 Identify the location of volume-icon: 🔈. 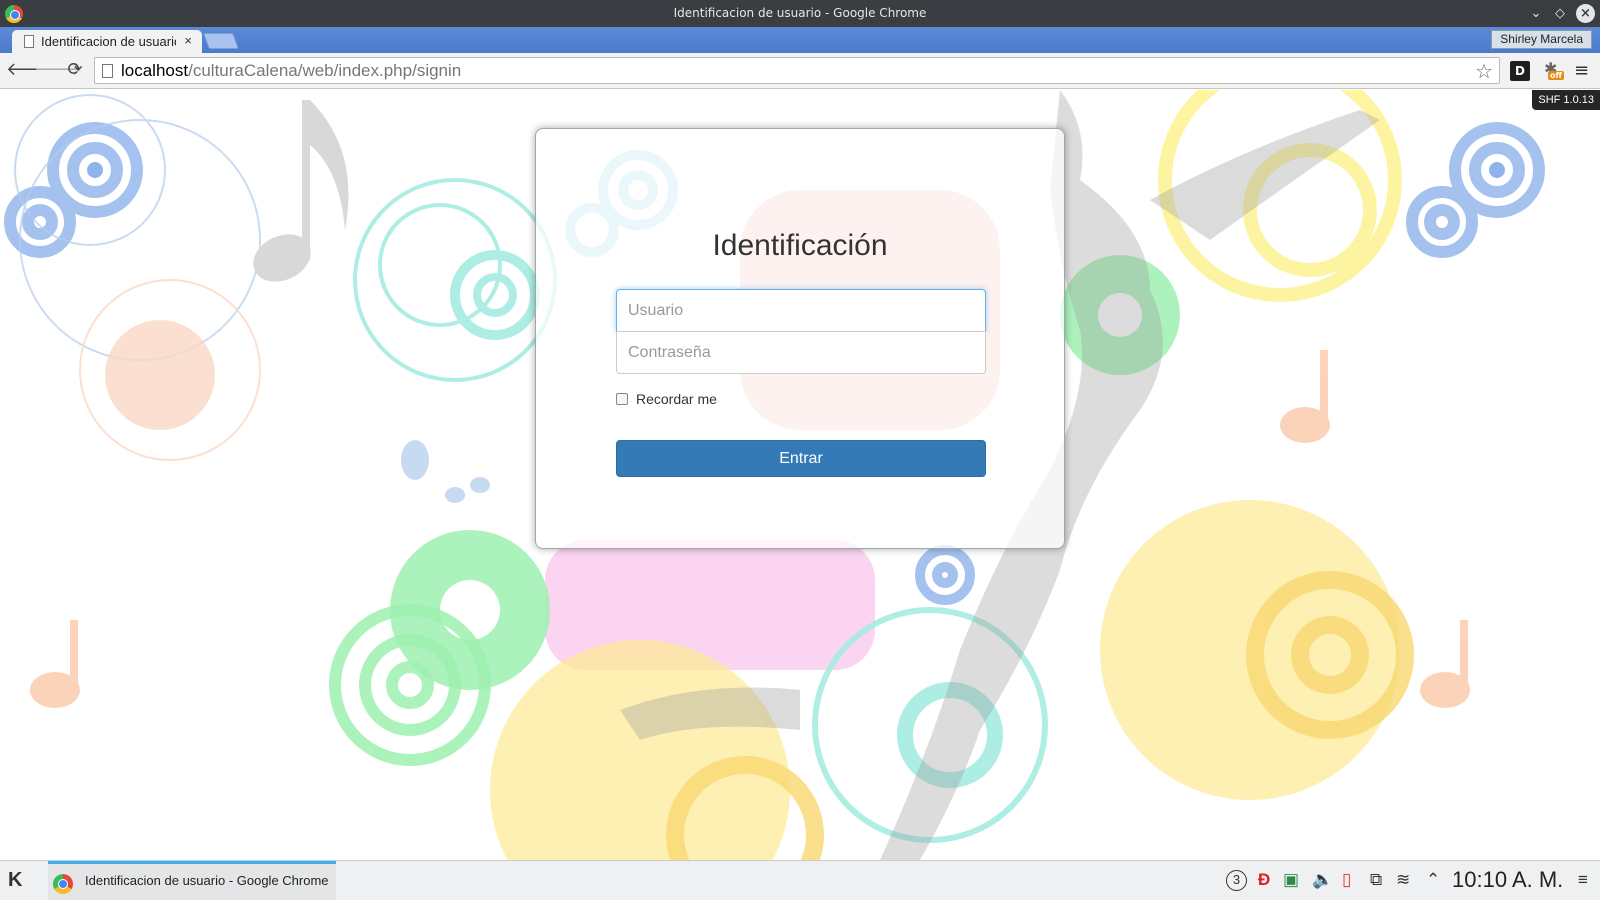
(1322, 880).